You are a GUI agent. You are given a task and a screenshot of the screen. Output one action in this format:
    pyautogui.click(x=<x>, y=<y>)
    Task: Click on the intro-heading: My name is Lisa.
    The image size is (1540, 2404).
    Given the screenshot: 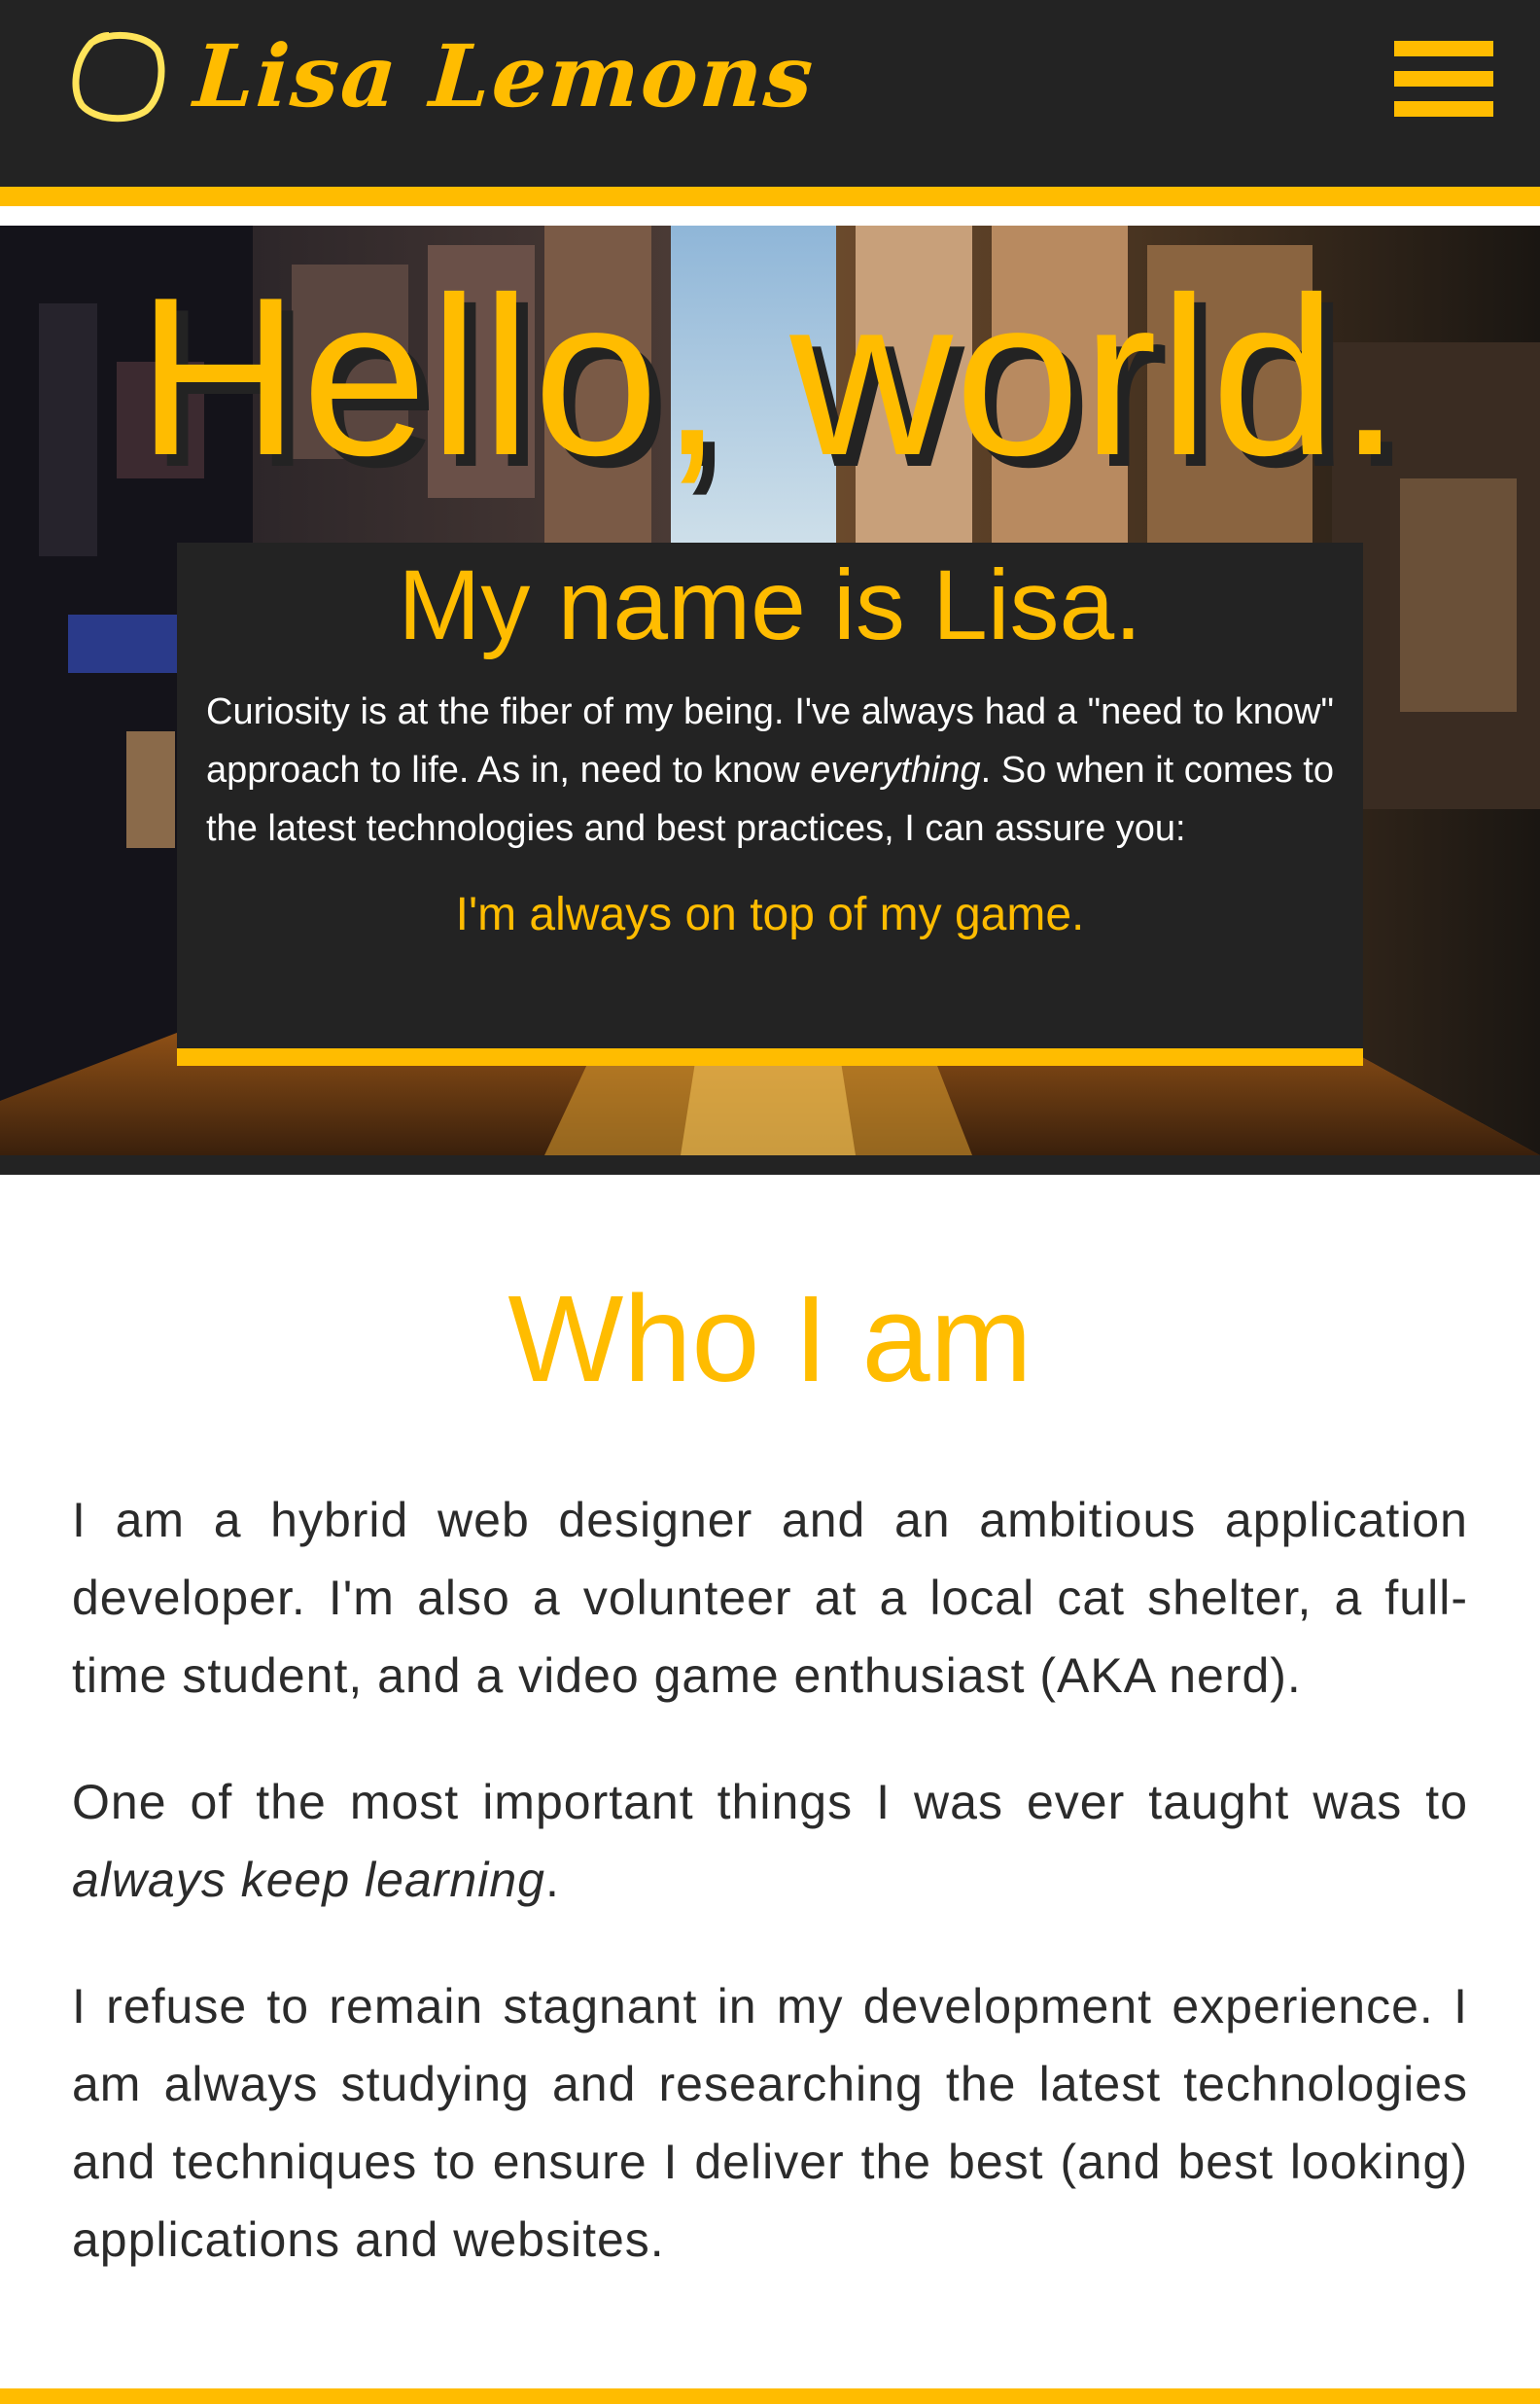 What is the action you would take?
    pyautogui.click(x=770, y=605)
    